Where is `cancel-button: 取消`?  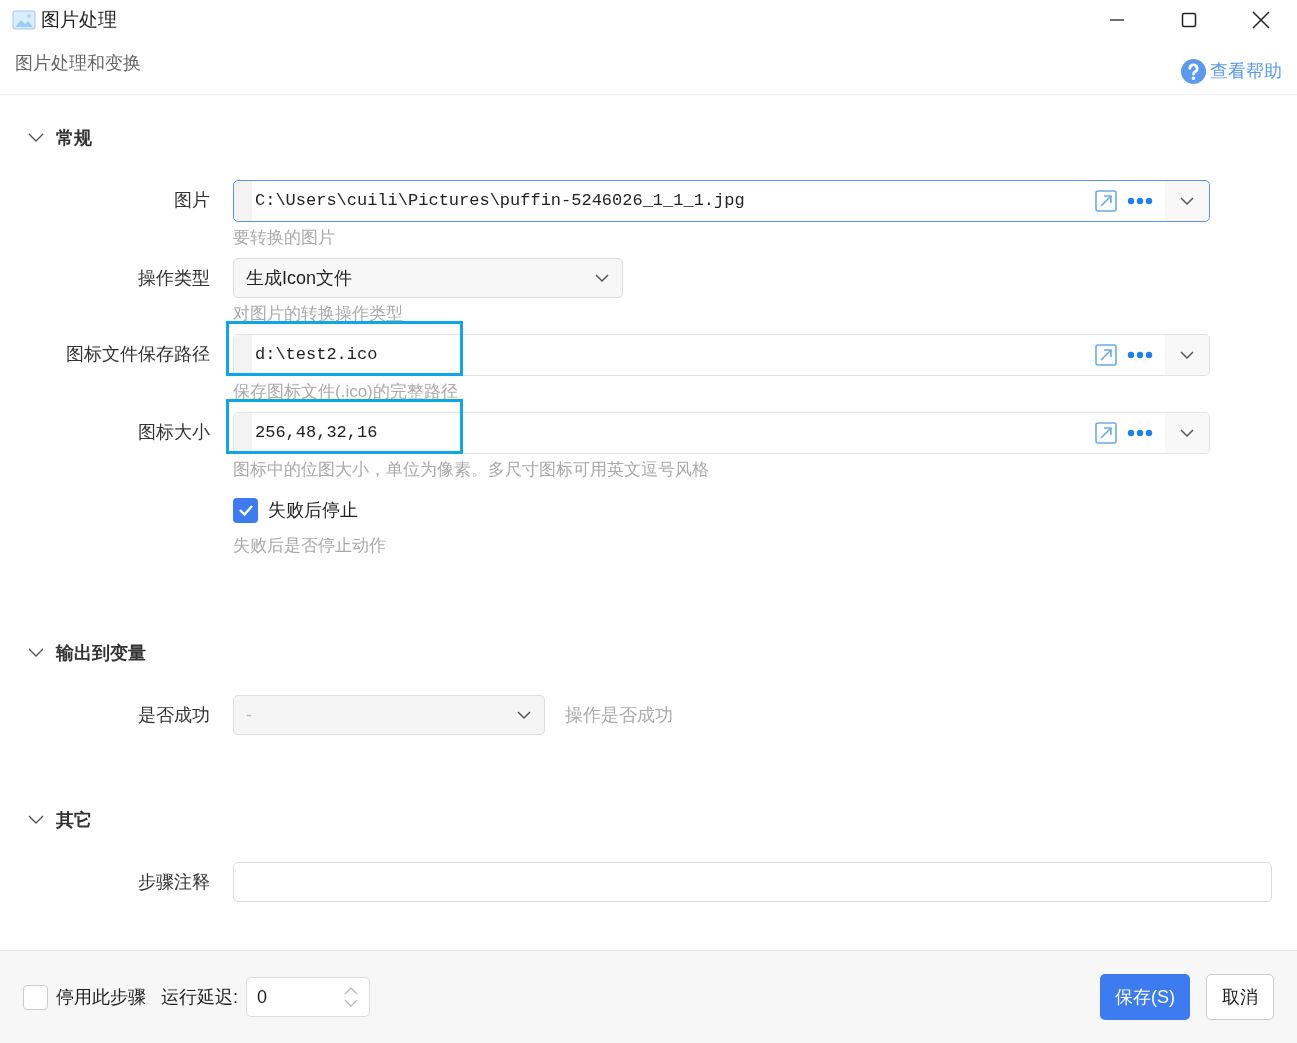 cancel-button: 取消 is located at coordinates (1240, 997).